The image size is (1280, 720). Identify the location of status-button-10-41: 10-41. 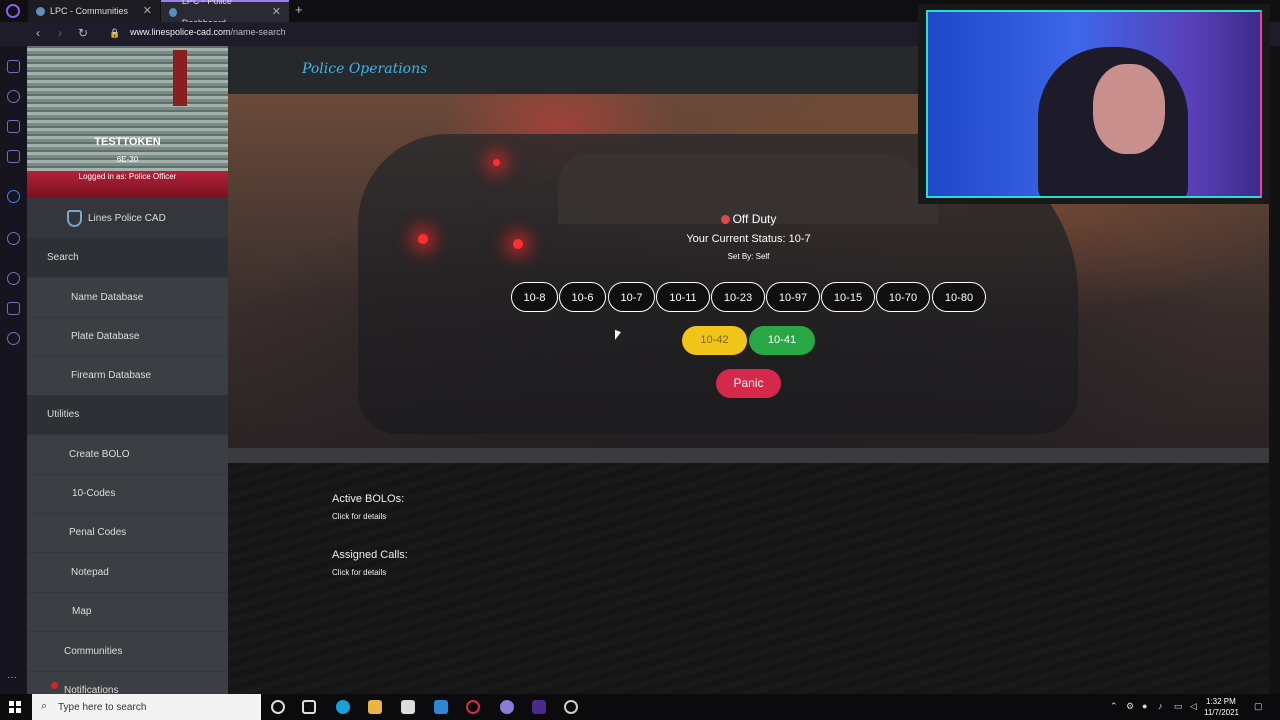
(782, 340).